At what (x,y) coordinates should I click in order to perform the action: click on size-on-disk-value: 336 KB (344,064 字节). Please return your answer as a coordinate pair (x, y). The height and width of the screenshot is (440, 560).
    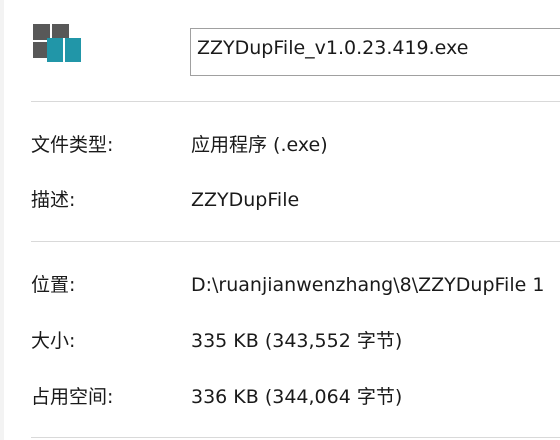
    Looking at the image, I should click on (297, 397).